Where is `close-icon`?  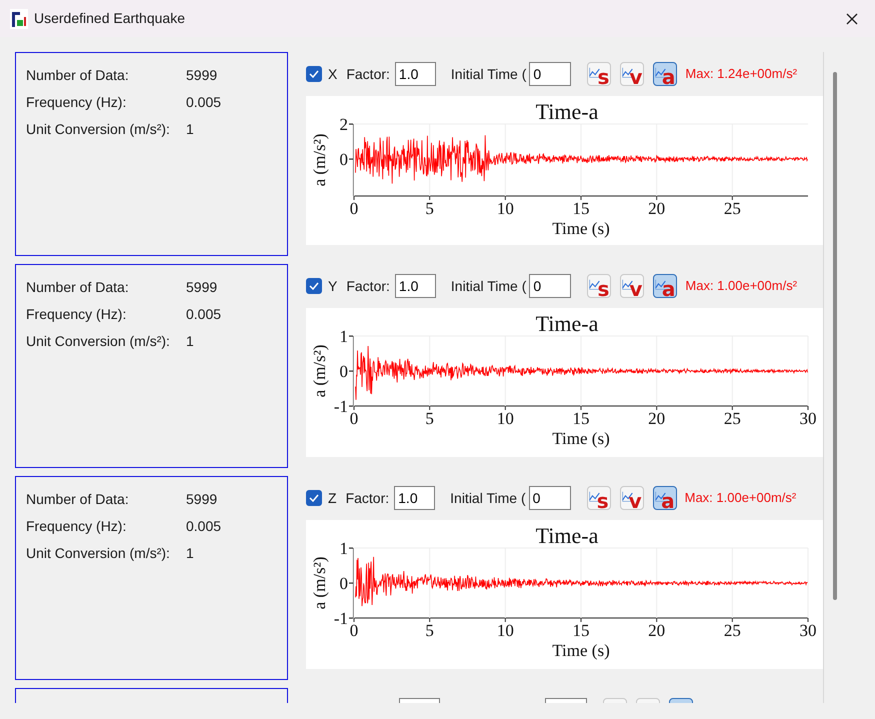 close-icon is located at coordinates (852, 18).